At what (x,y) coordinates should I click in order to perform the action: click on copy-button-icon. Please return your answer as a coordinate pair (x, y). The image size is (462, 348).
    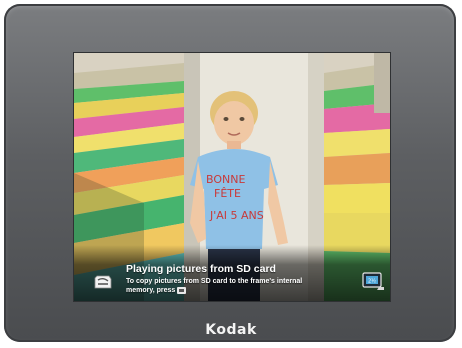
    Looking at the image, I should click on (182, 290).